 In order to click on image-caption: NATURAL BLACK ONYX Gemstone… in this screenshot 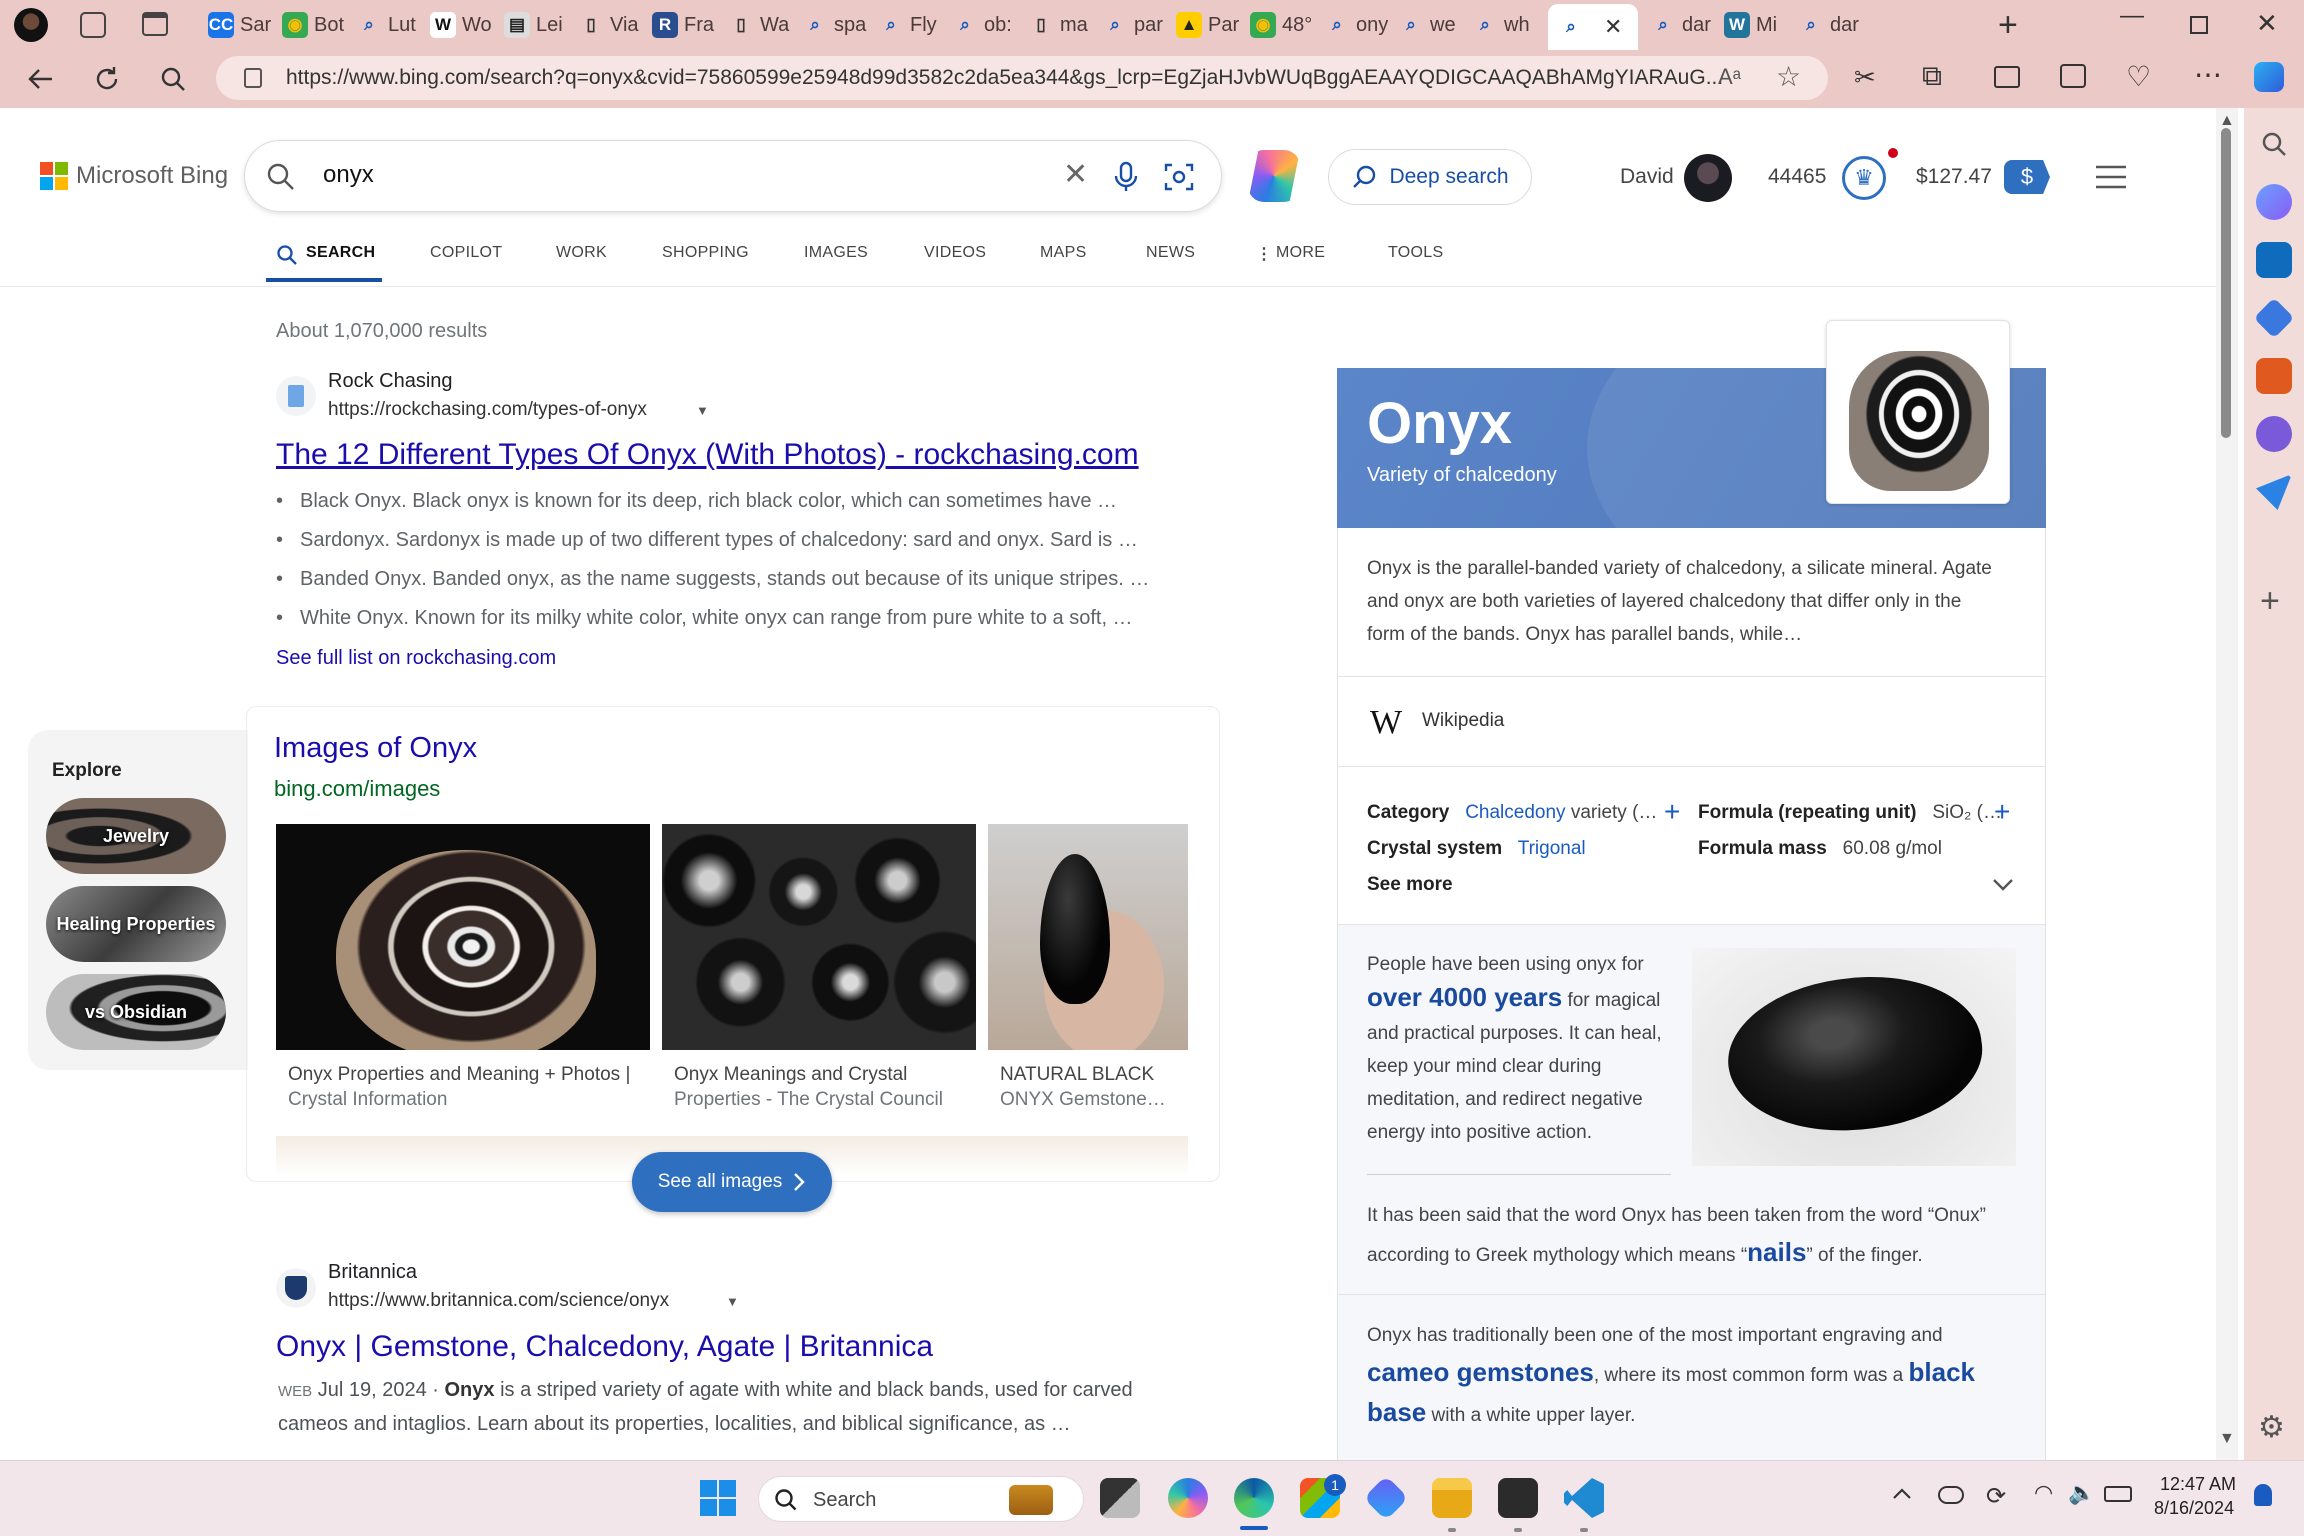, I will do `click(1095, 1087)`.